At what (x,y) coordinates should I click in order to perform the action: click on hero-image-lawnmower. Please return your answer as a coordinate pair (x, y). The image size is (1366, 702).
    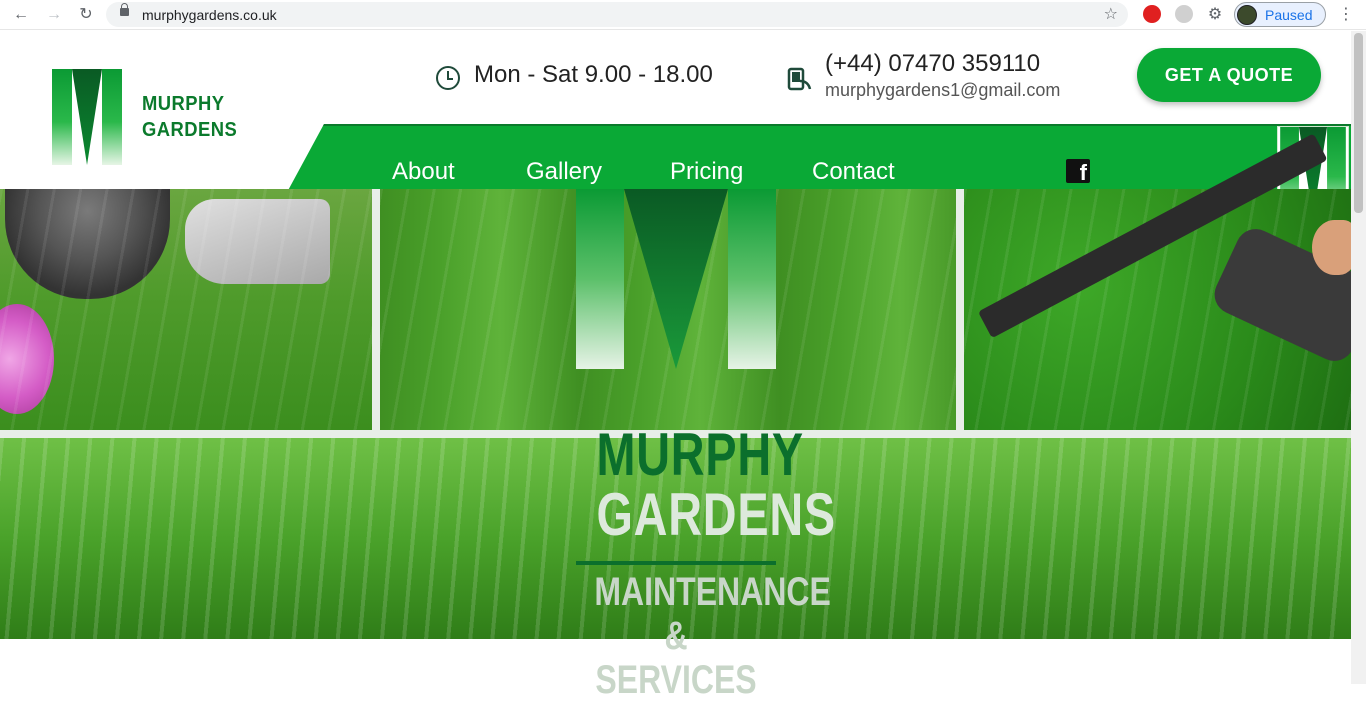
    Looking at the image, I should click on (186, 309).